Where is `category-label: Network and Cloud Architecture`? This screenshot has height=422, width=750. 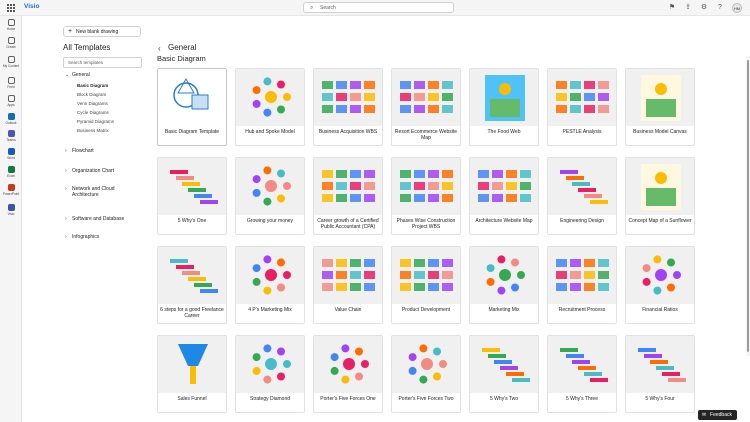
category-label: Network and Cloud Architecture is located at coordinates (93, 192).